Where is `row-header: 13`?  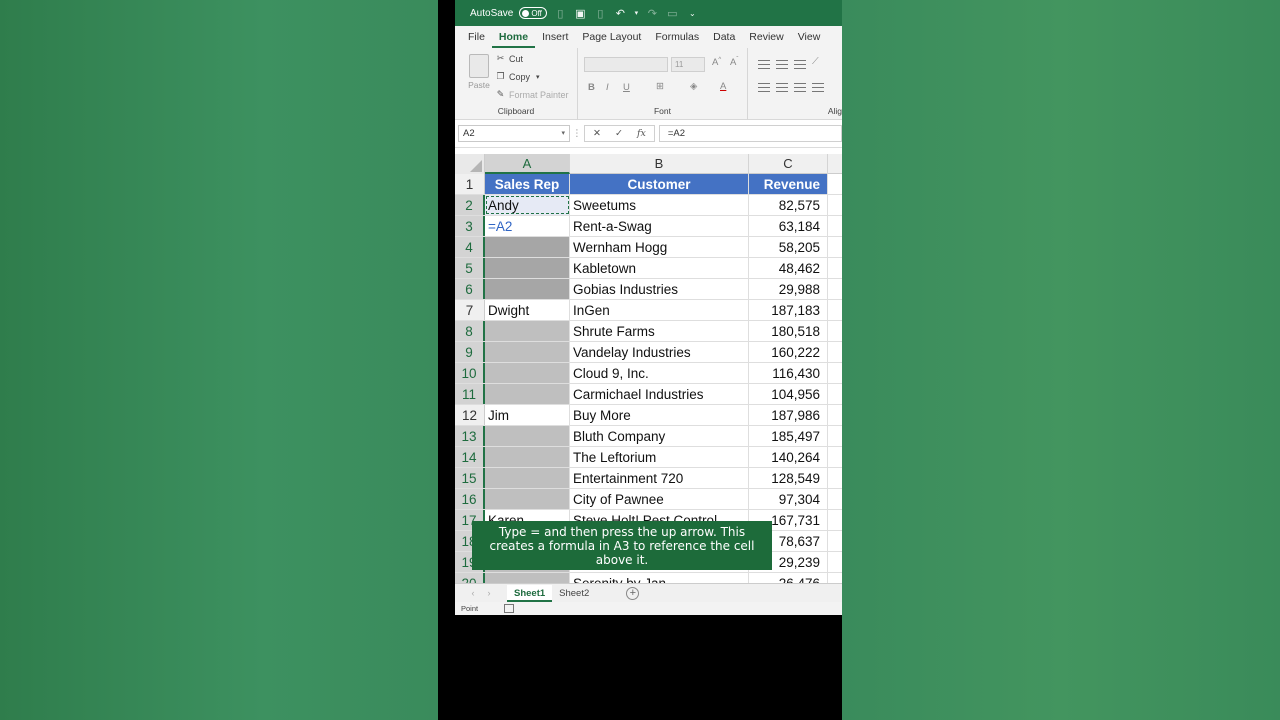 row-header: 13 is located at coordinates (470, 436).